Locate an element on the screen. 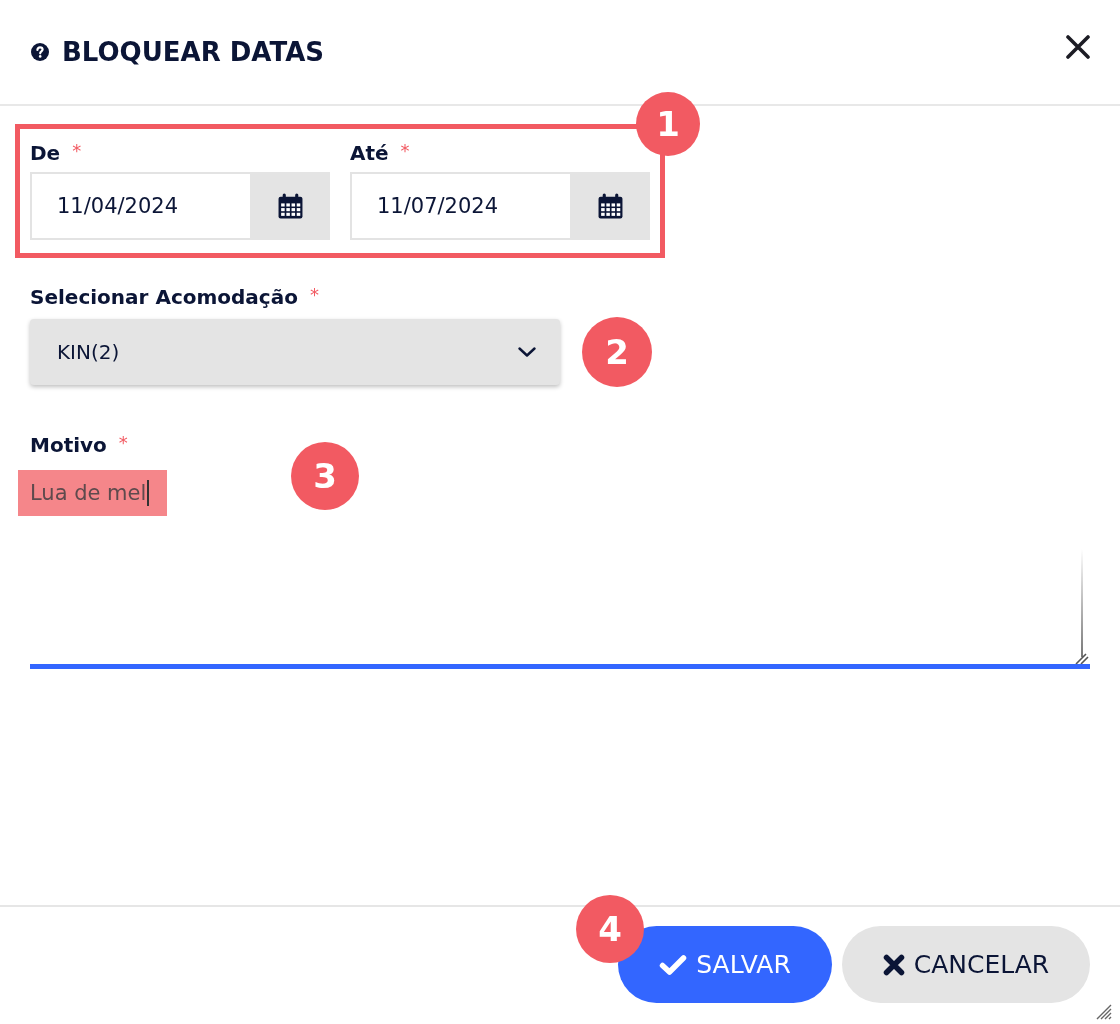 This screenshot has height=1024, width=1120. chevron-down-icon is located at coordinates (527, 352).